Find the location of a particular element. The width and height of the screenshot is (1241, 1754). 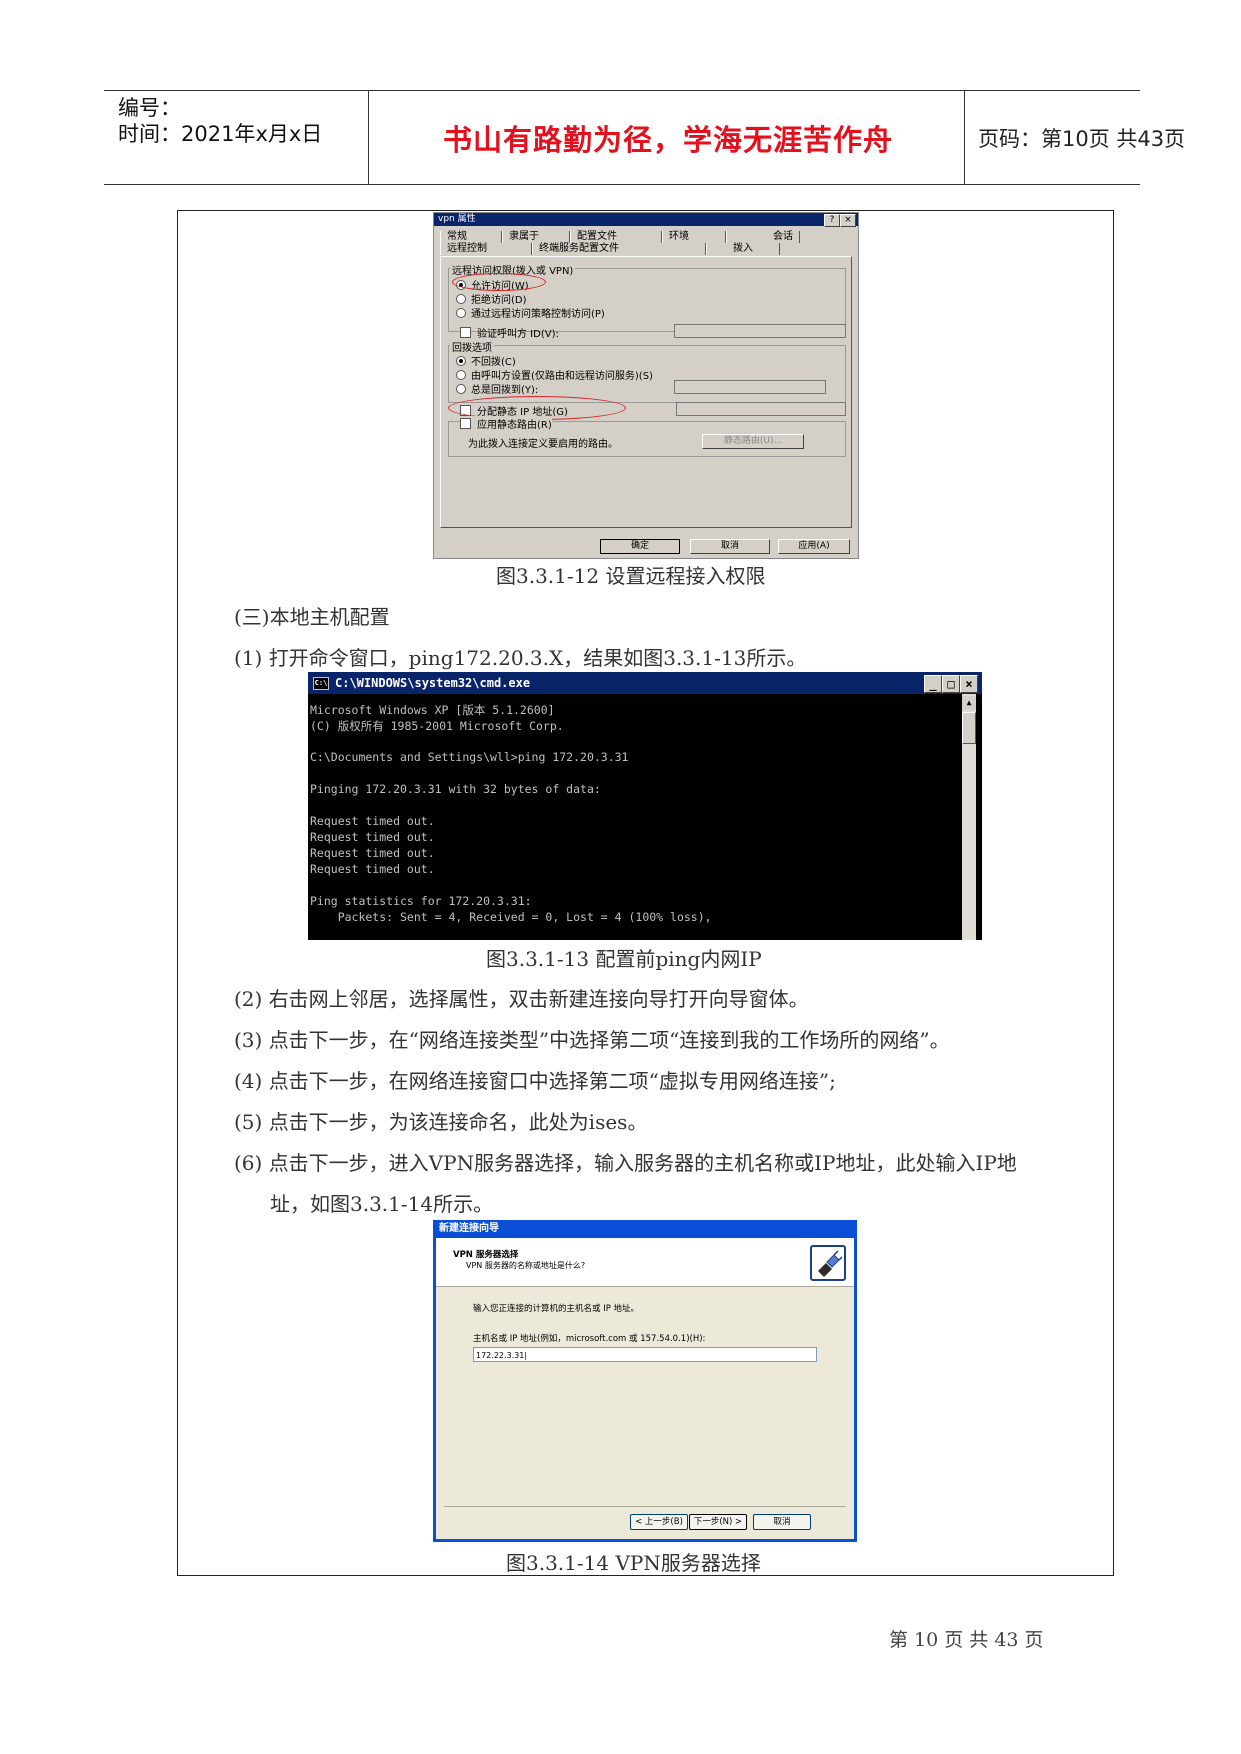

tab-row-1: 常规 隶属于 配置文件 环境 会话 is located at coordinates (620, 237).